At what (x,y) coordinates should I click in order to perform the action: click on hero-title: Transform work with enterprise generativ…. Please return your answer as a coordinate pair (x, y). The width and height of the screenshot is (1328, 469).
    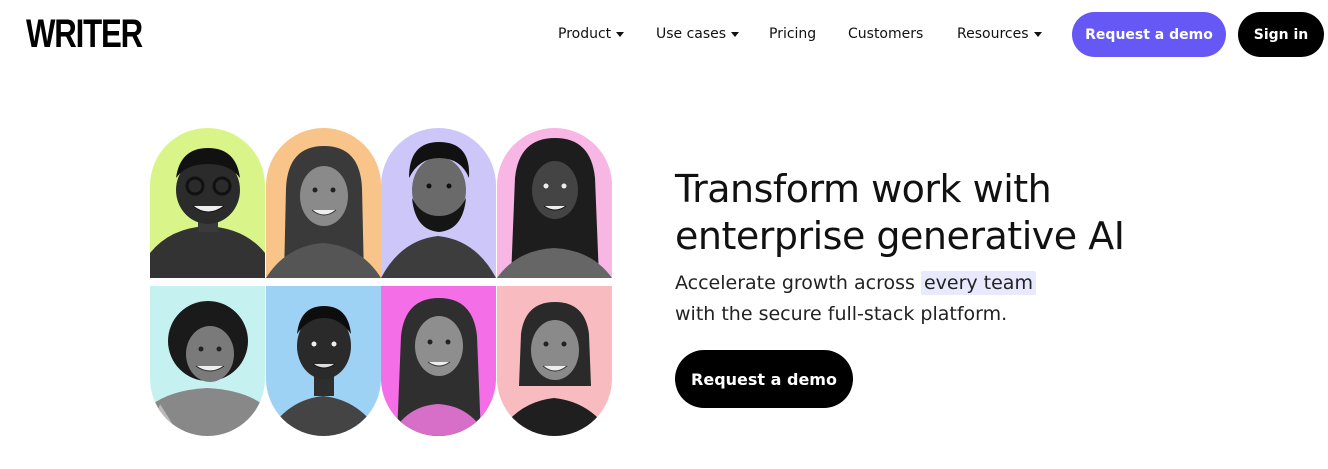
    Looking at the image, I should click on (955, 213).